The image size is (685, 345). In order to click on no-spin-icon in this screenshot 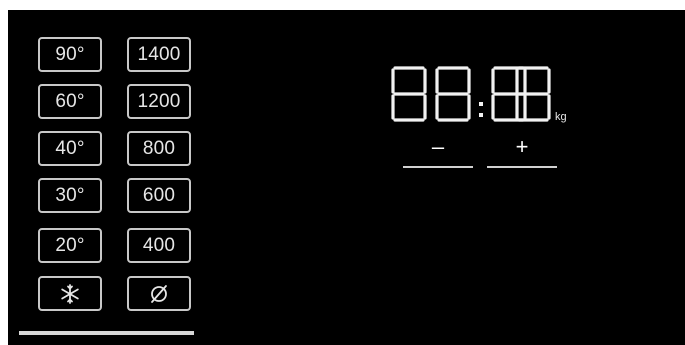, I will do `click(159, 293)`.